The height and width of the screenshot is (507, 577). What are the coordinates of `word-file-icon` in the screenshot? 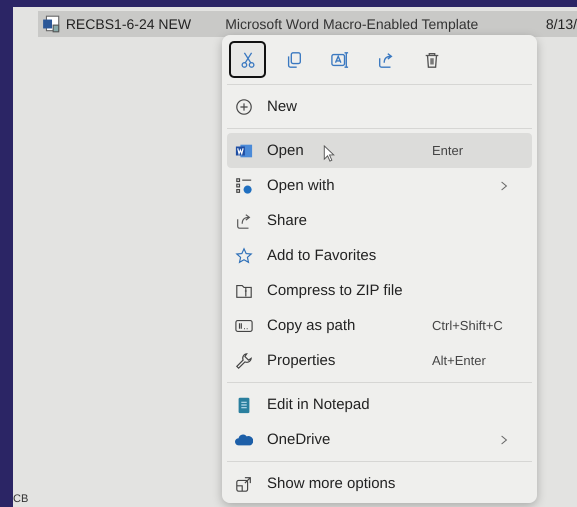 It's located at (51, 24).